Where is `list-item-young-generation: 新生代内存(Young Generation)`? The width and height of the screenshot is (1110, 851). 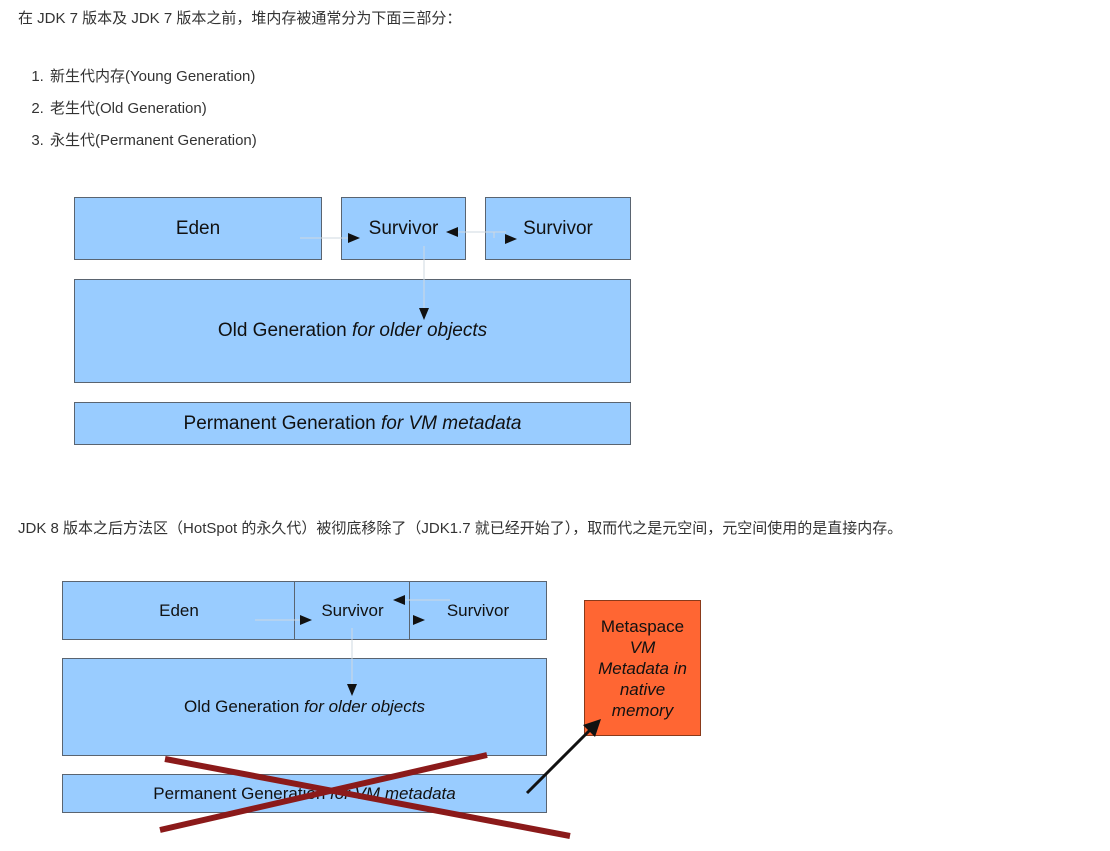
list-item-young-generation: 新生代内存(Young Generation) is located at coordinates (152, 77).